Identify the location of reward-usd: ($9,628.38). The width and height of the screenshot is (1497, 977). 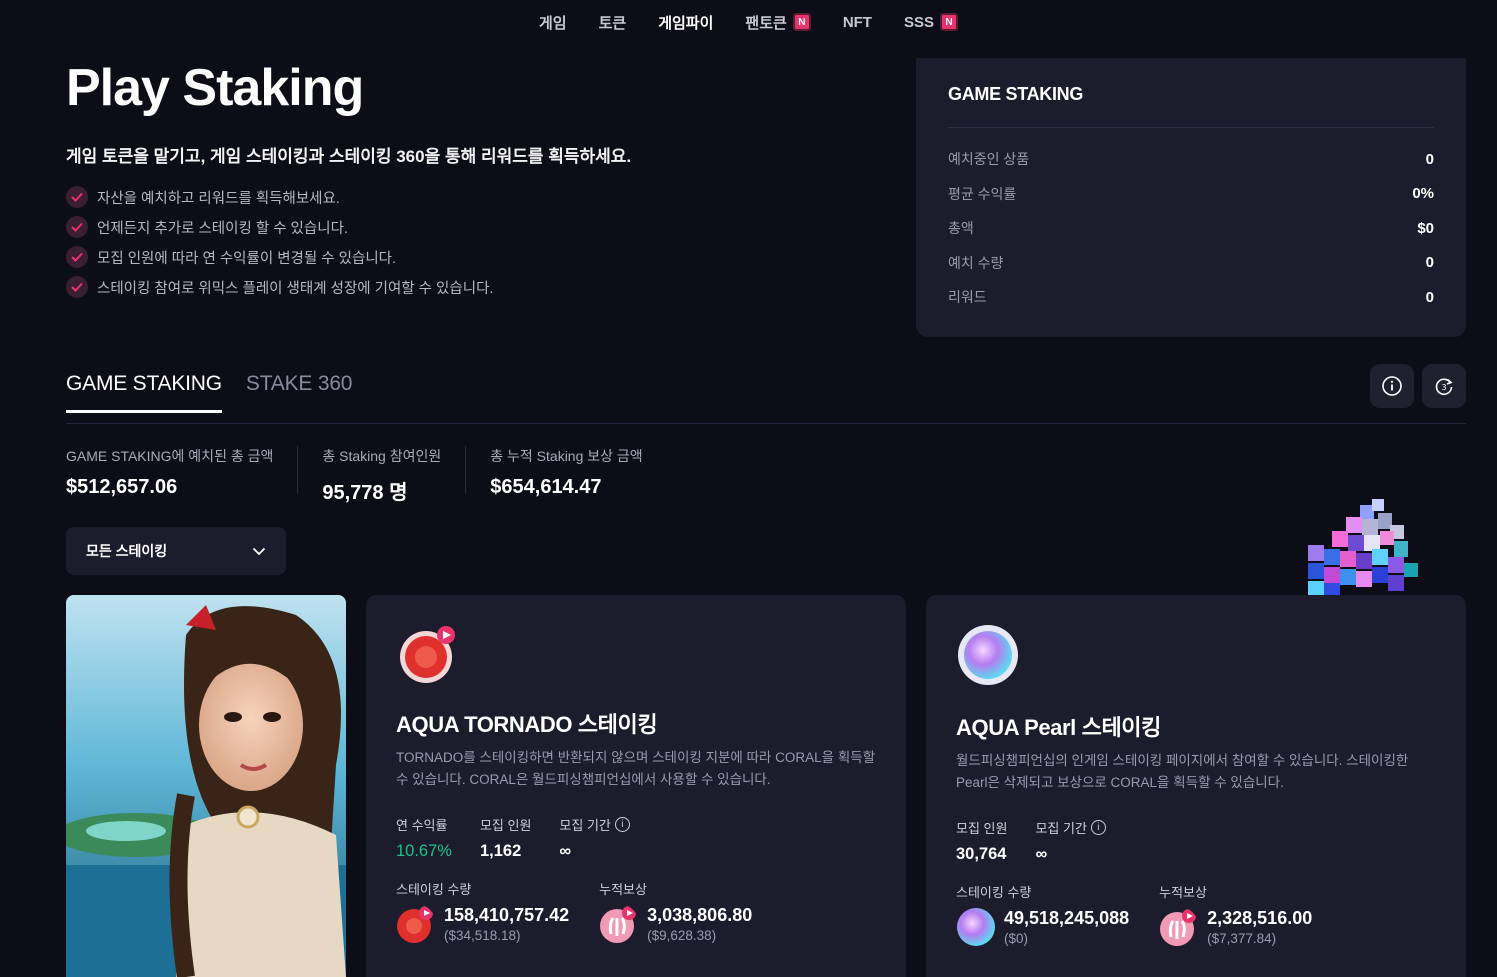
(682, 935).